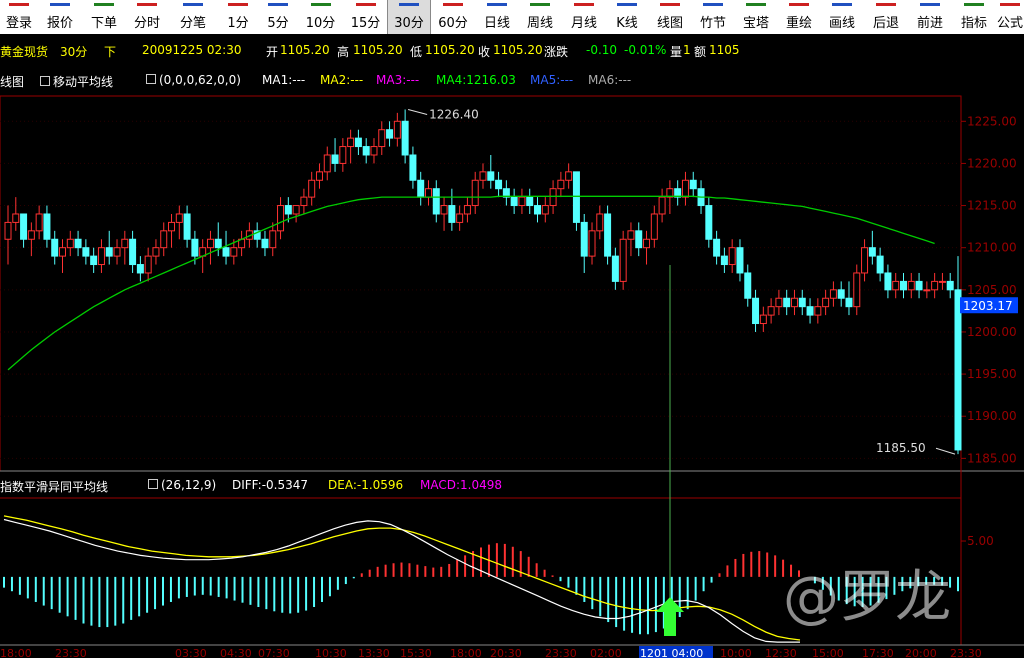 The image size is (1024, 658). What do you see at coordinates (418, 112) in the screenshot?
I see `max-marker-line` at bounding box center [418, 112].